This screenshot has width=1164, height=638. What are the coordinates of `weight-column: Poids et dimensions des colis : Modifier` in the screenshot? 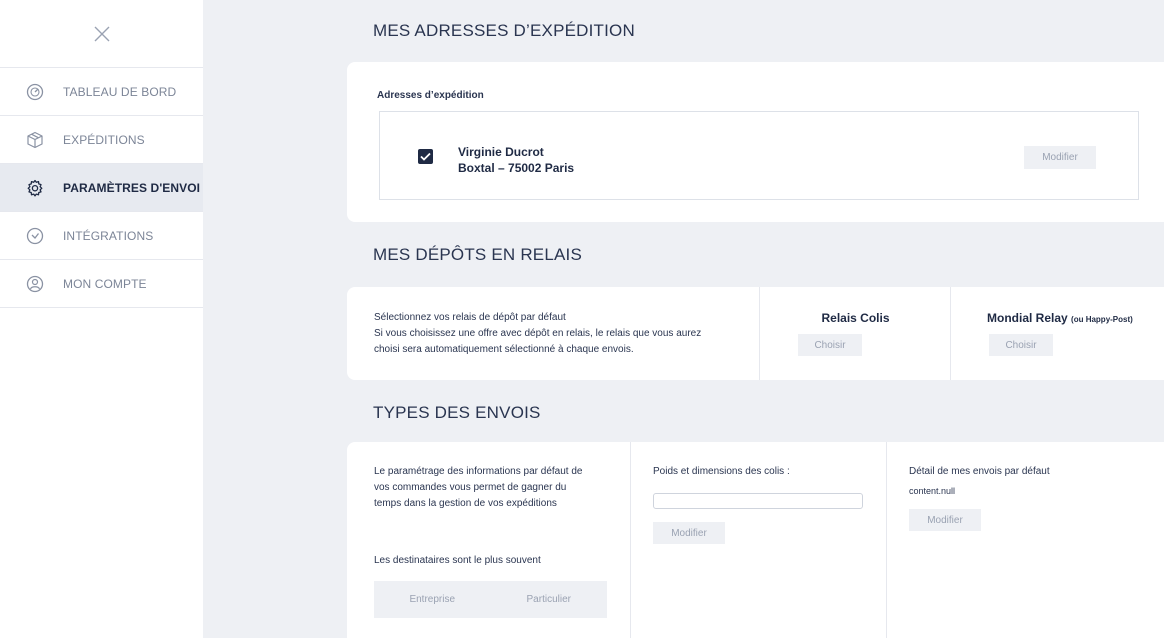 It's located at (758, 540).